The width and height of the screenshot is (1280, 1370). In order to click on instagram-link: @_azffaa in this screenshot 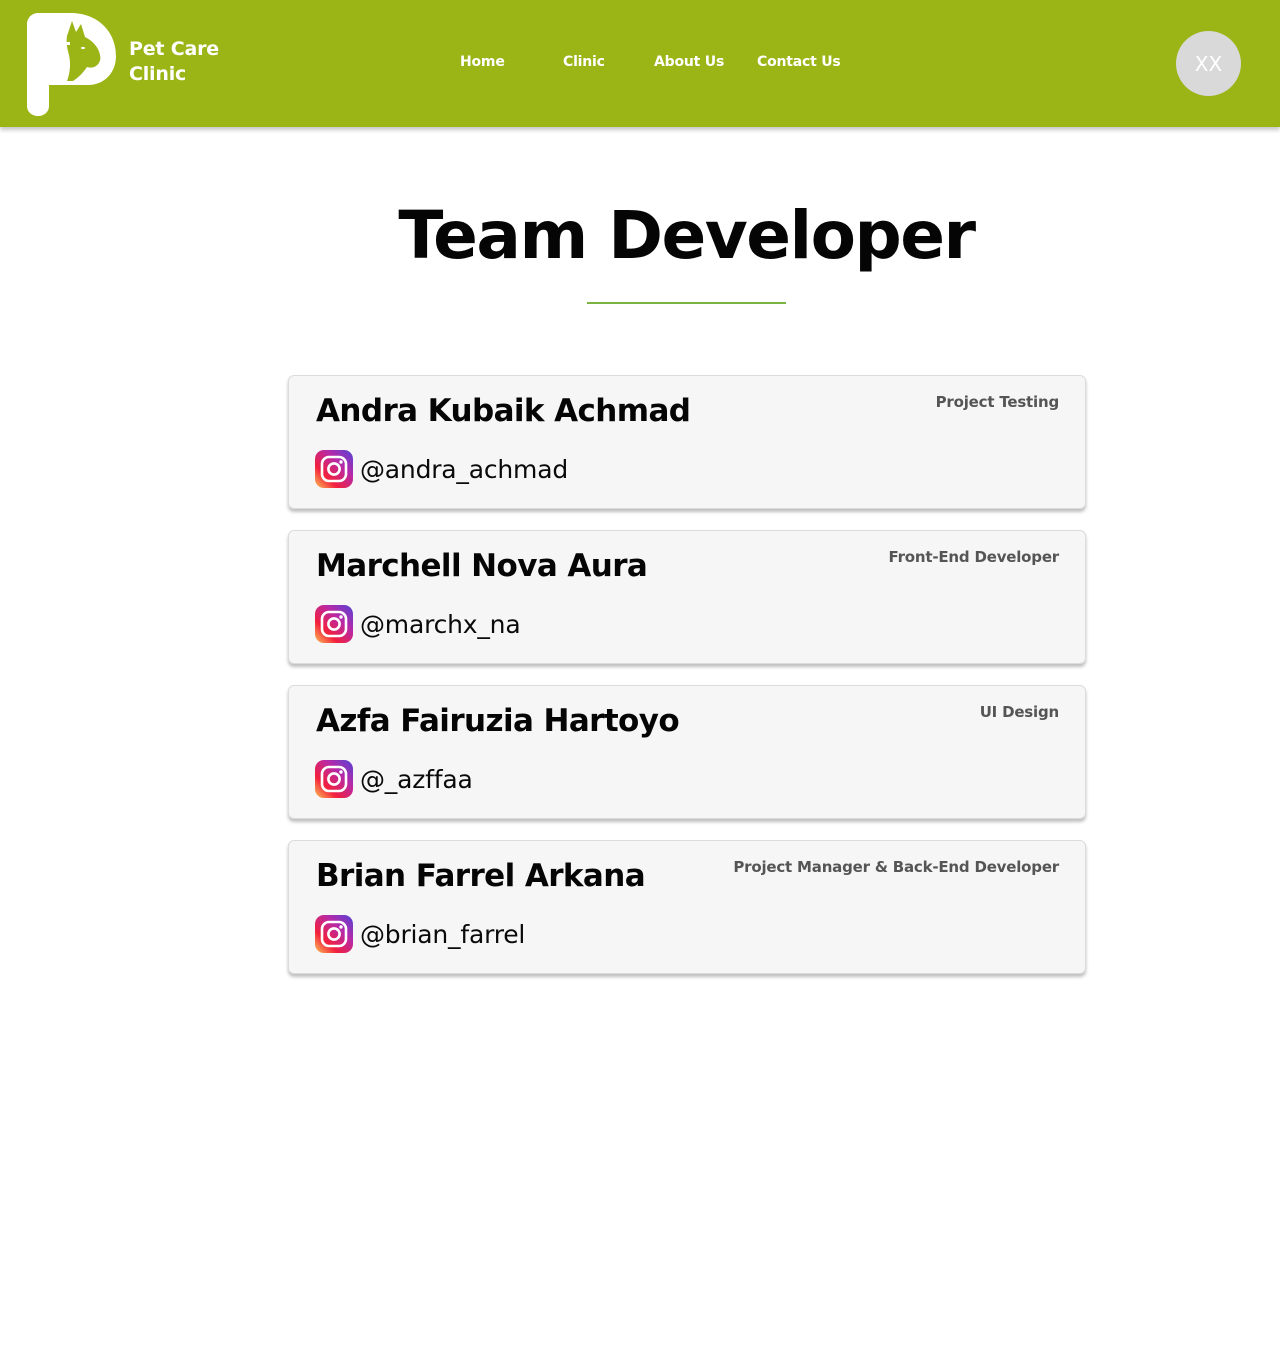, I will do `click(394, 779)`.